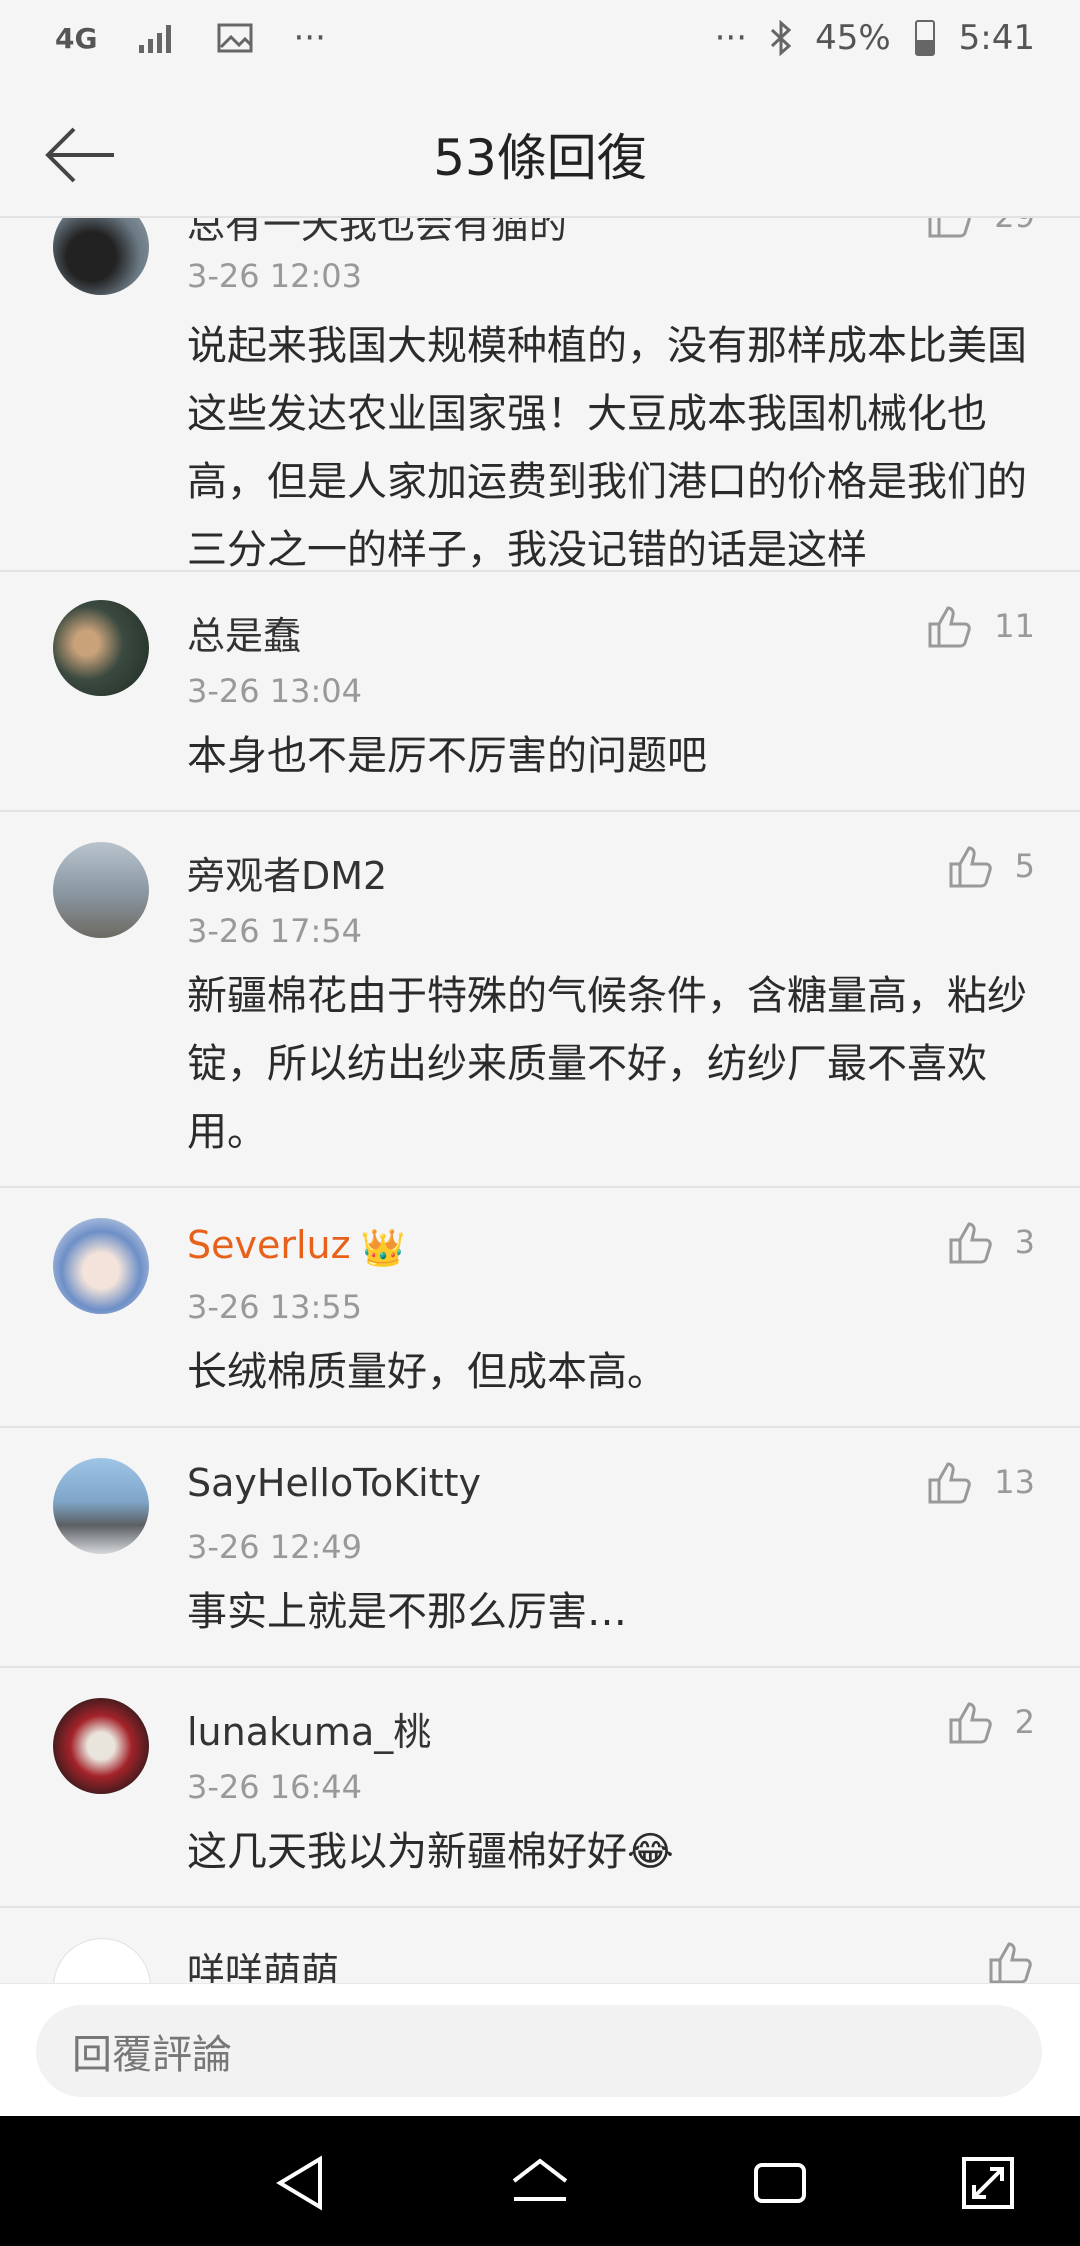  Describe the element at coordinates (731, 38) in the screenshot. I see `more-icon: ···` at that location.